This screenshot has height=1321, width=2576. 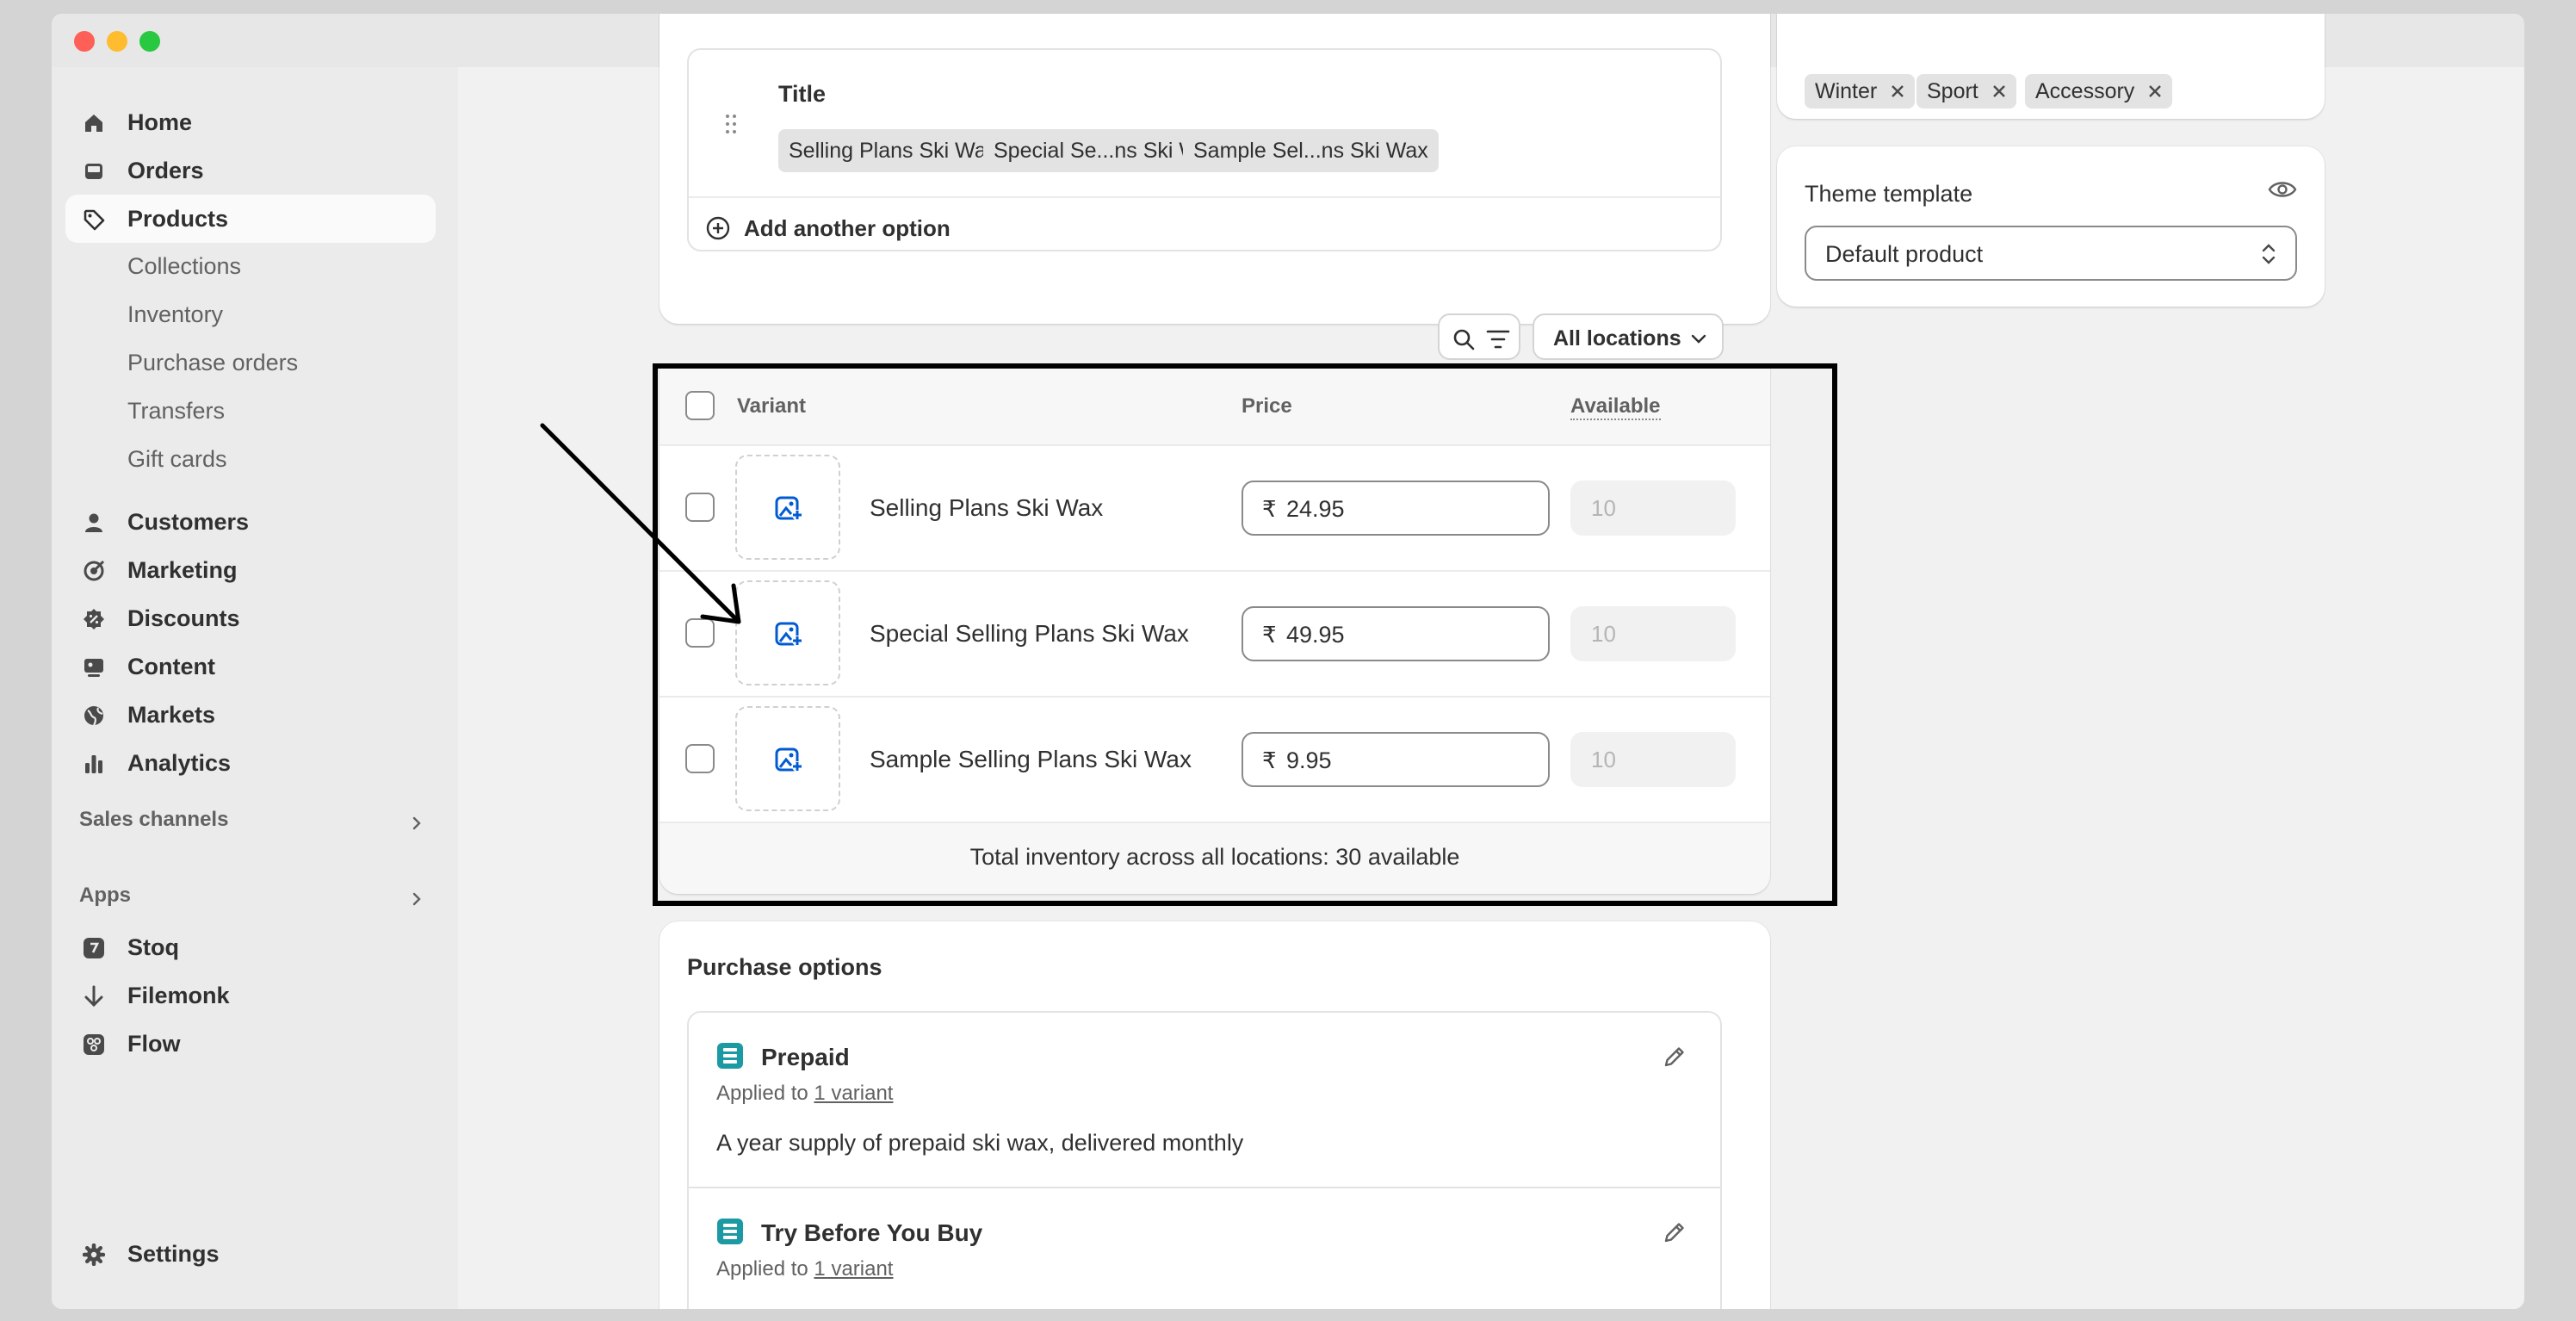 I want to click on tag-chip: Winter, so click(x=1860, y=91).